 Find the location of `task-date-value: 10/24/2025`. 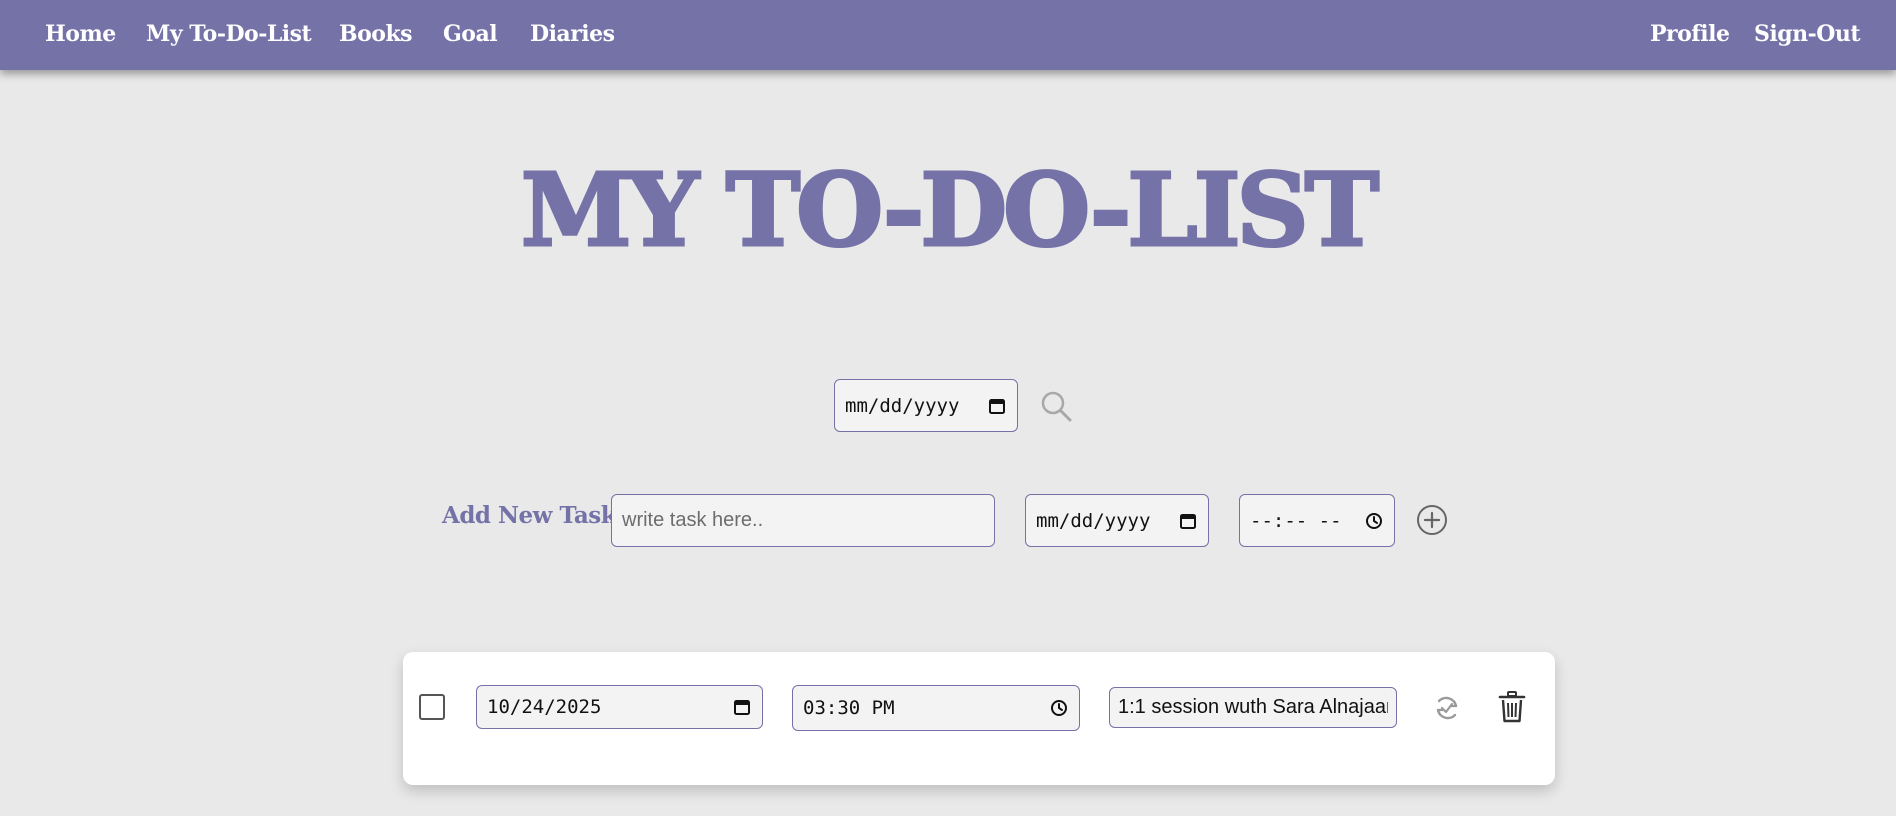

task-date-value: 10/24/2025 is located at coordinates (544, 707).